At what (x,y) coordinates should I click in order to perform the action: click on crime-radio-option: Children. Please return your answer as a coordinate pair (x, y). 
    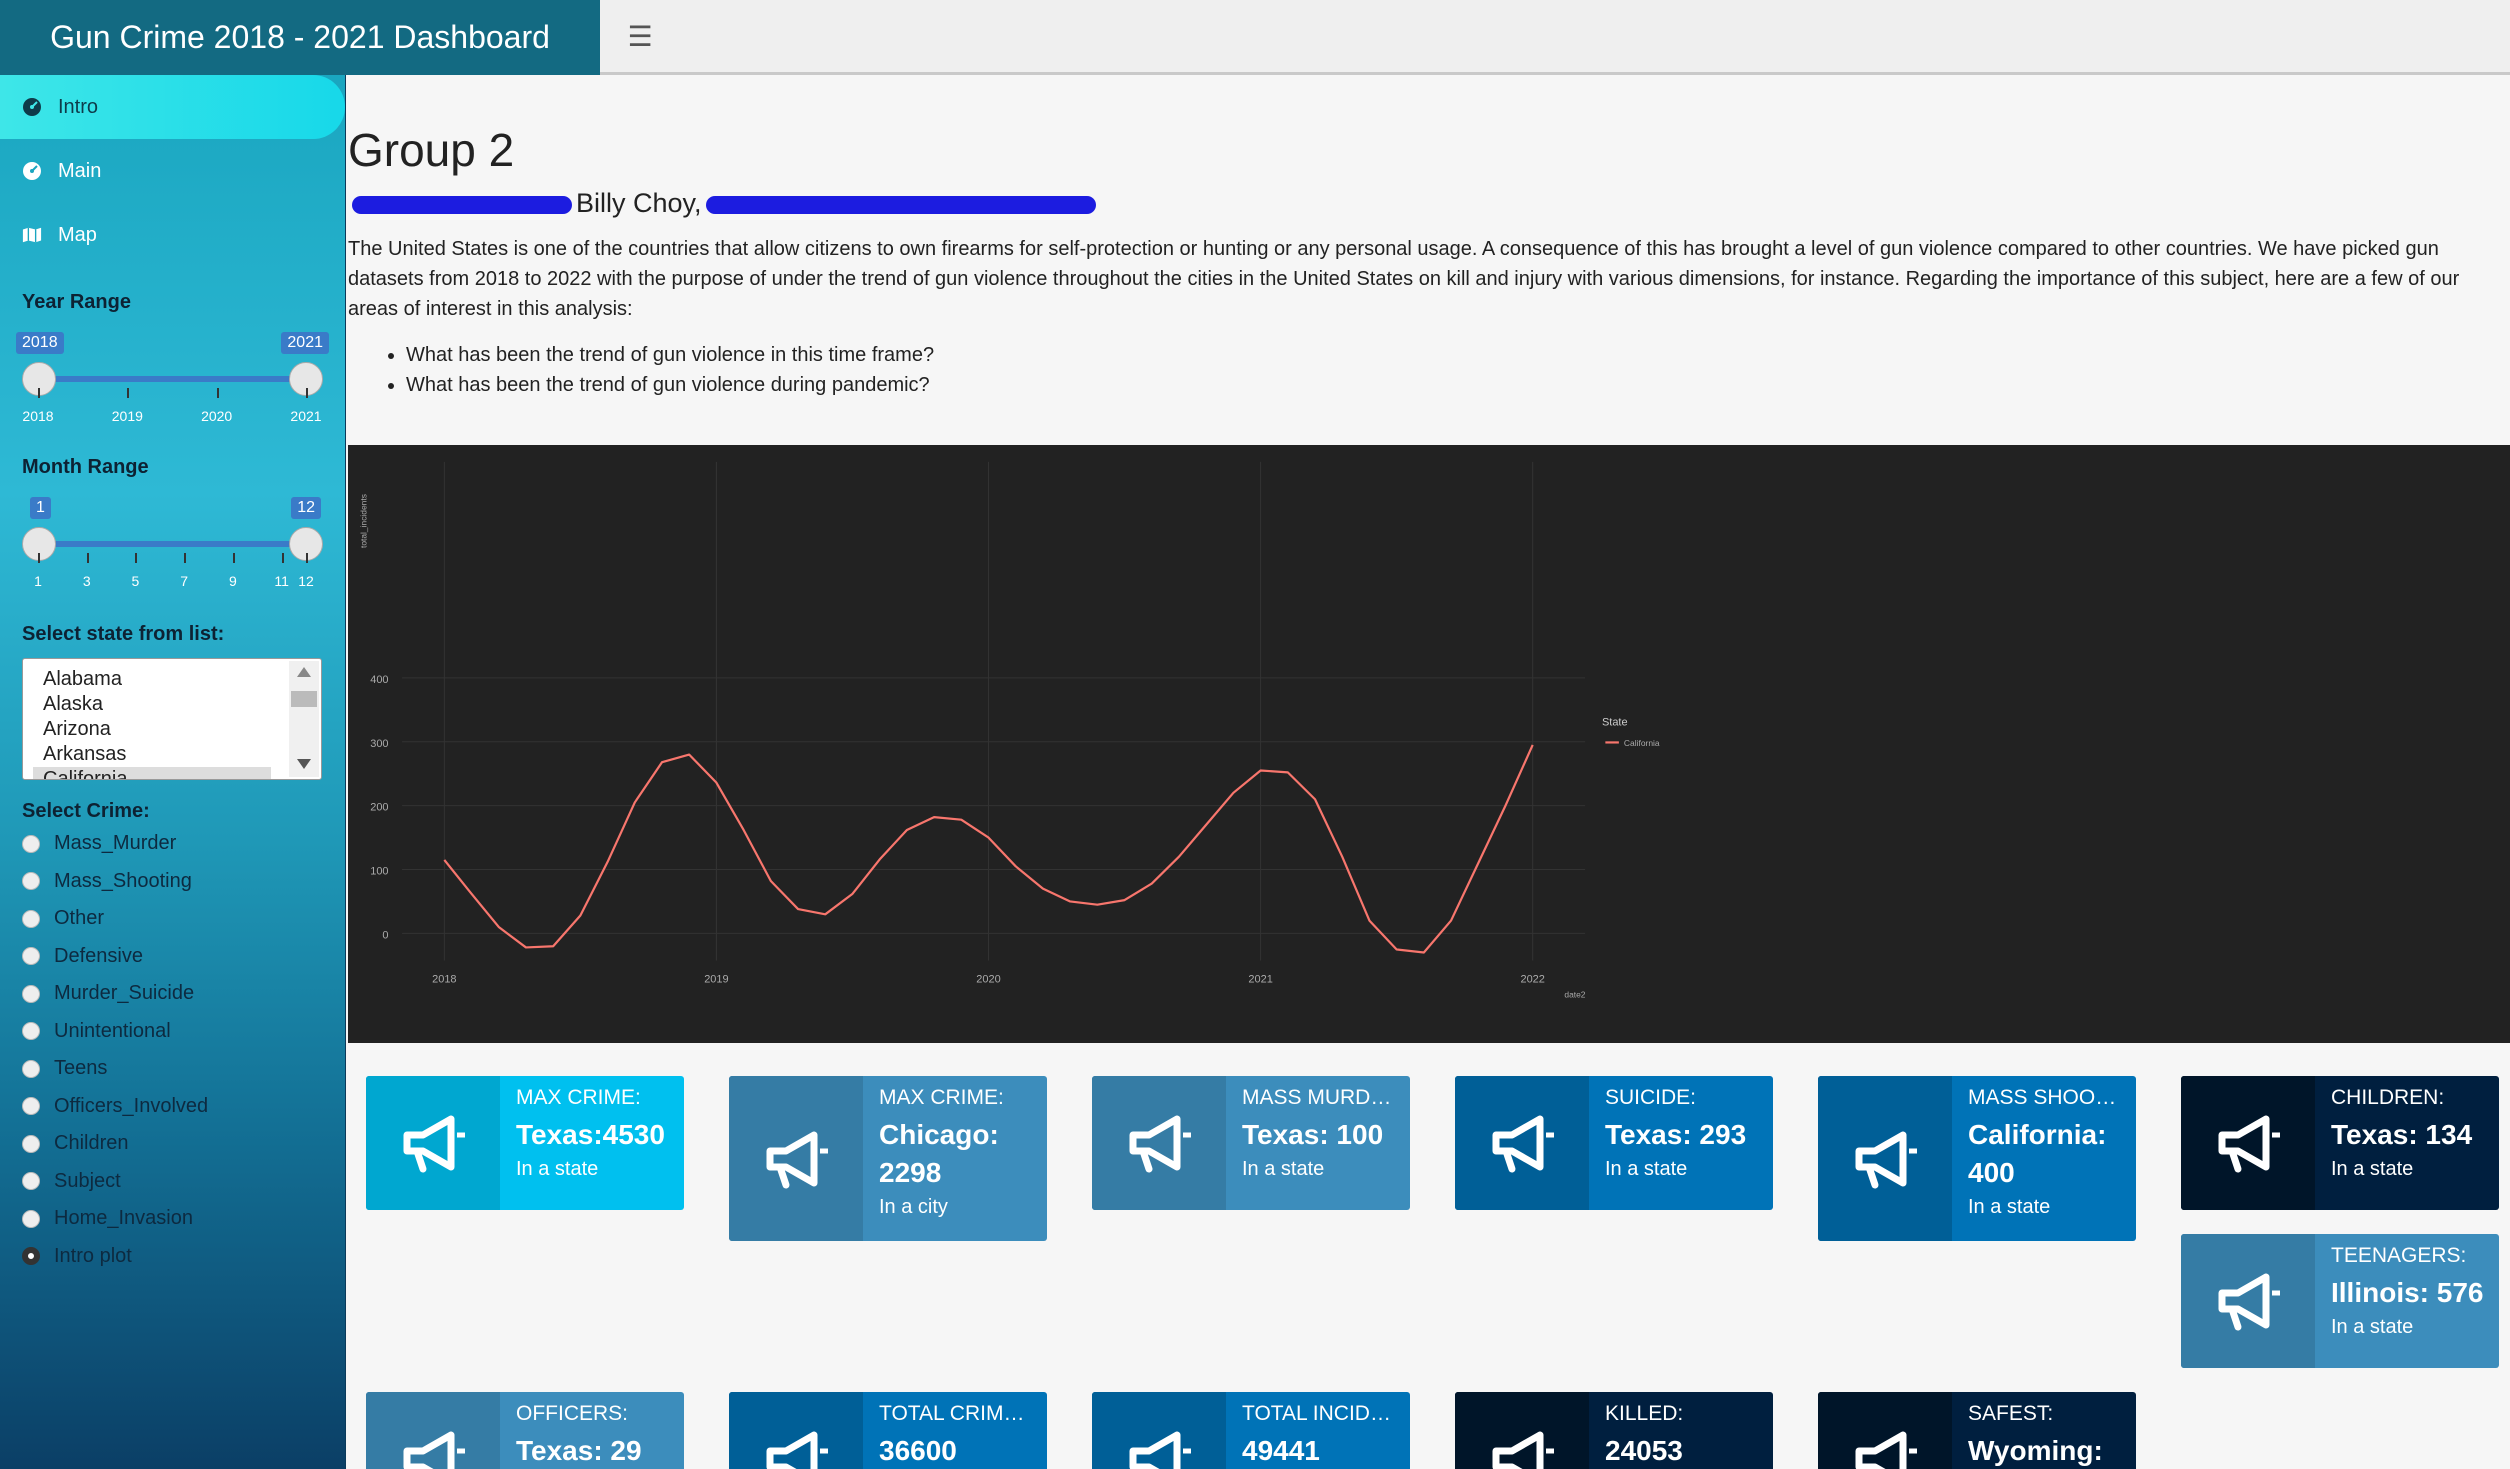
    Looking at the image, I should click on (172, 1144).